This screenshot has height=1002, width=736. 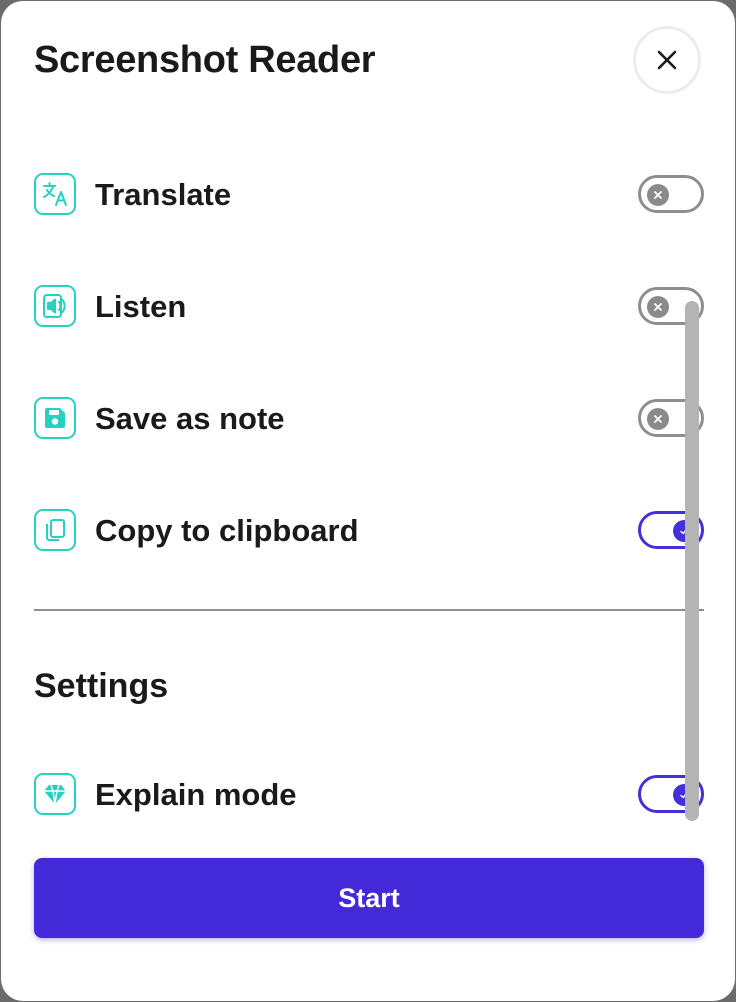 I want to click on close-button, so click(x=667, y=60).